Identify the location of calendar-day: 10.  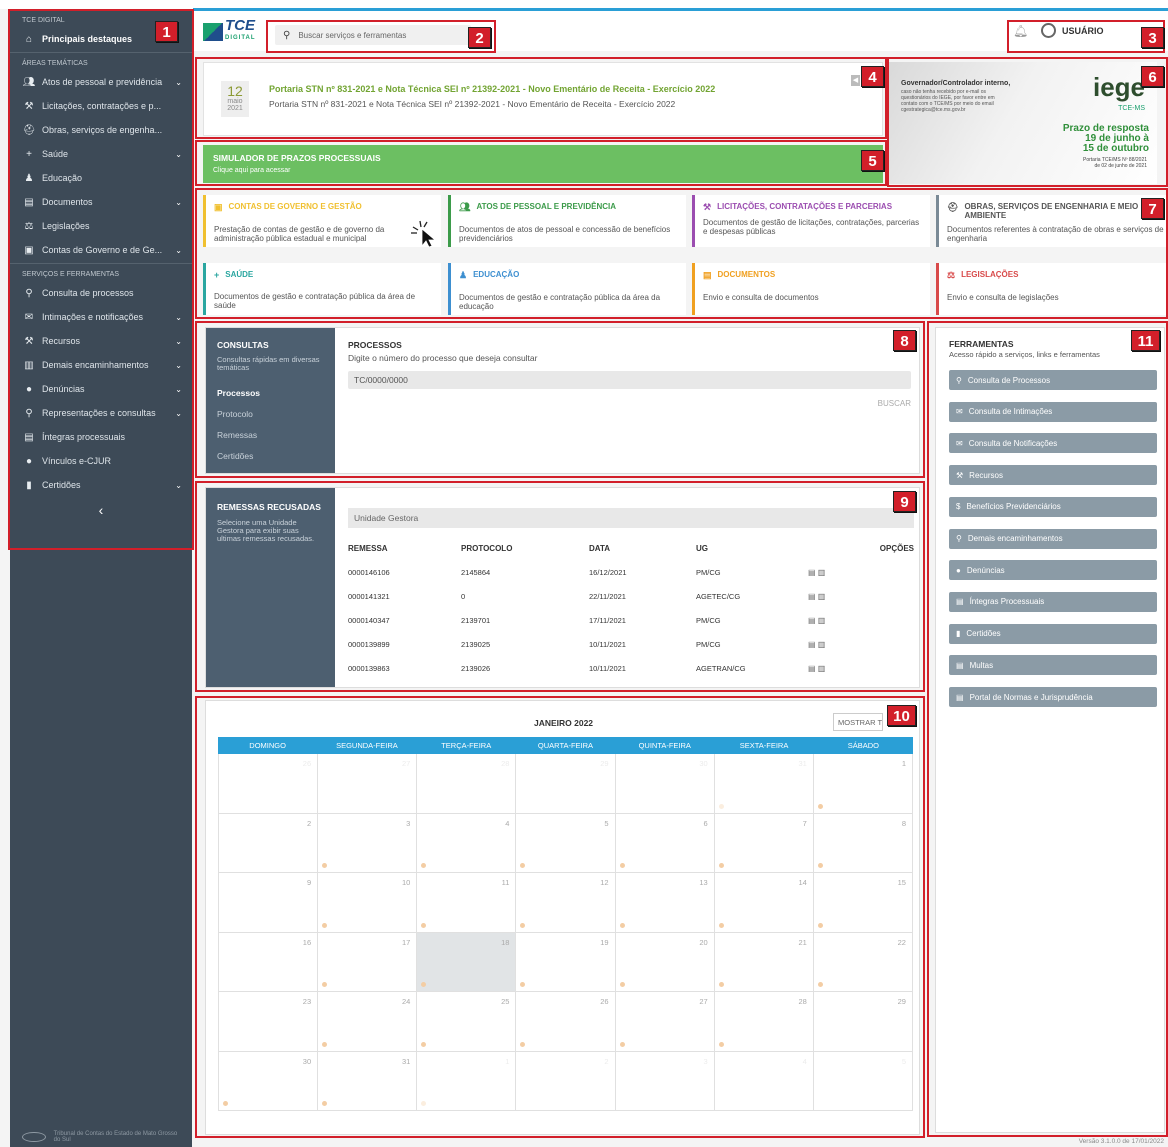
(368, 903).